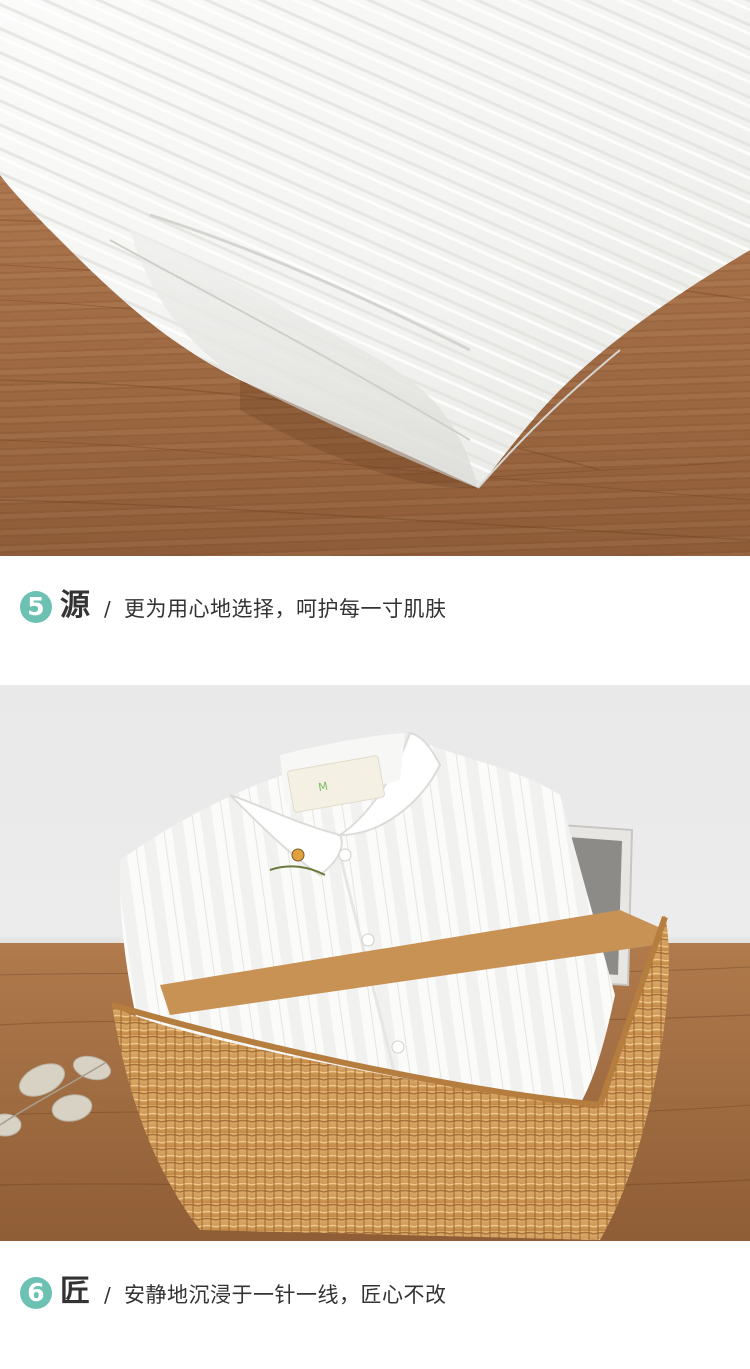 This screenshot has width=750, height=1369. I want to click on section-description: 安静地沉浸于一针一线，匠心不改, so click(285, 1295).